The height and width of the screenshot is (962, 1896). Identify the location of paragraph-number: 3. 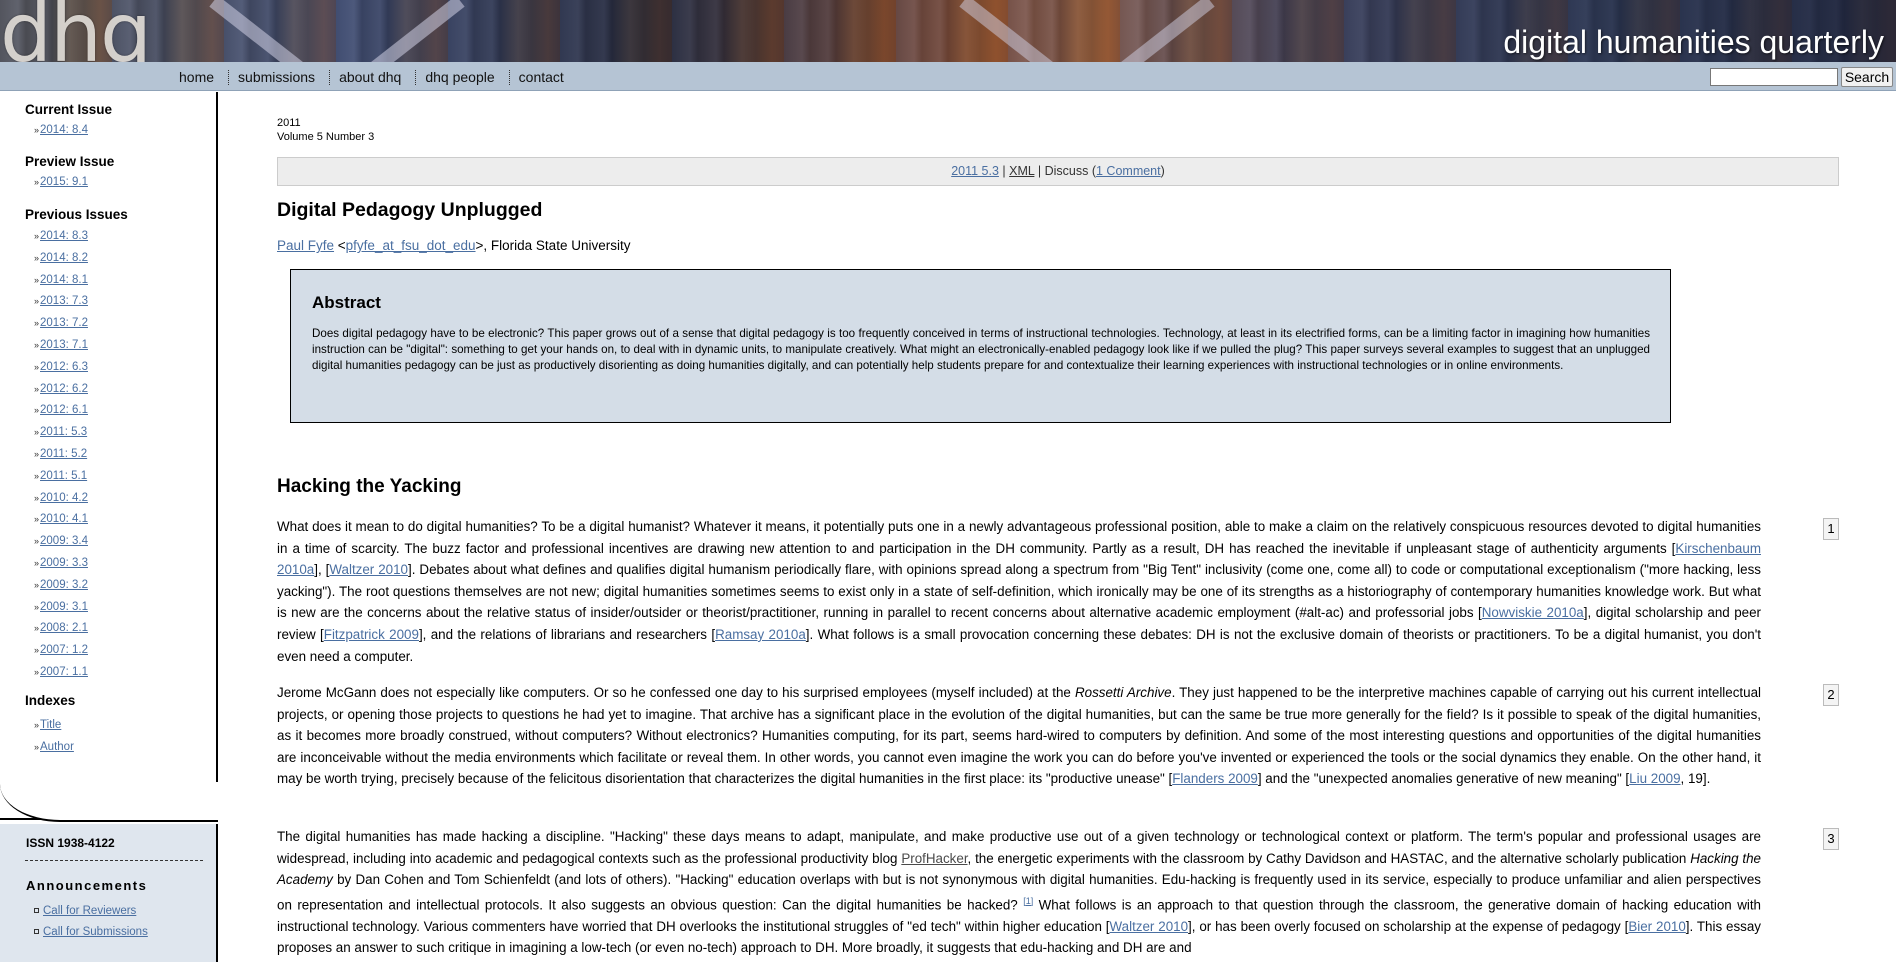
(1831, 839).